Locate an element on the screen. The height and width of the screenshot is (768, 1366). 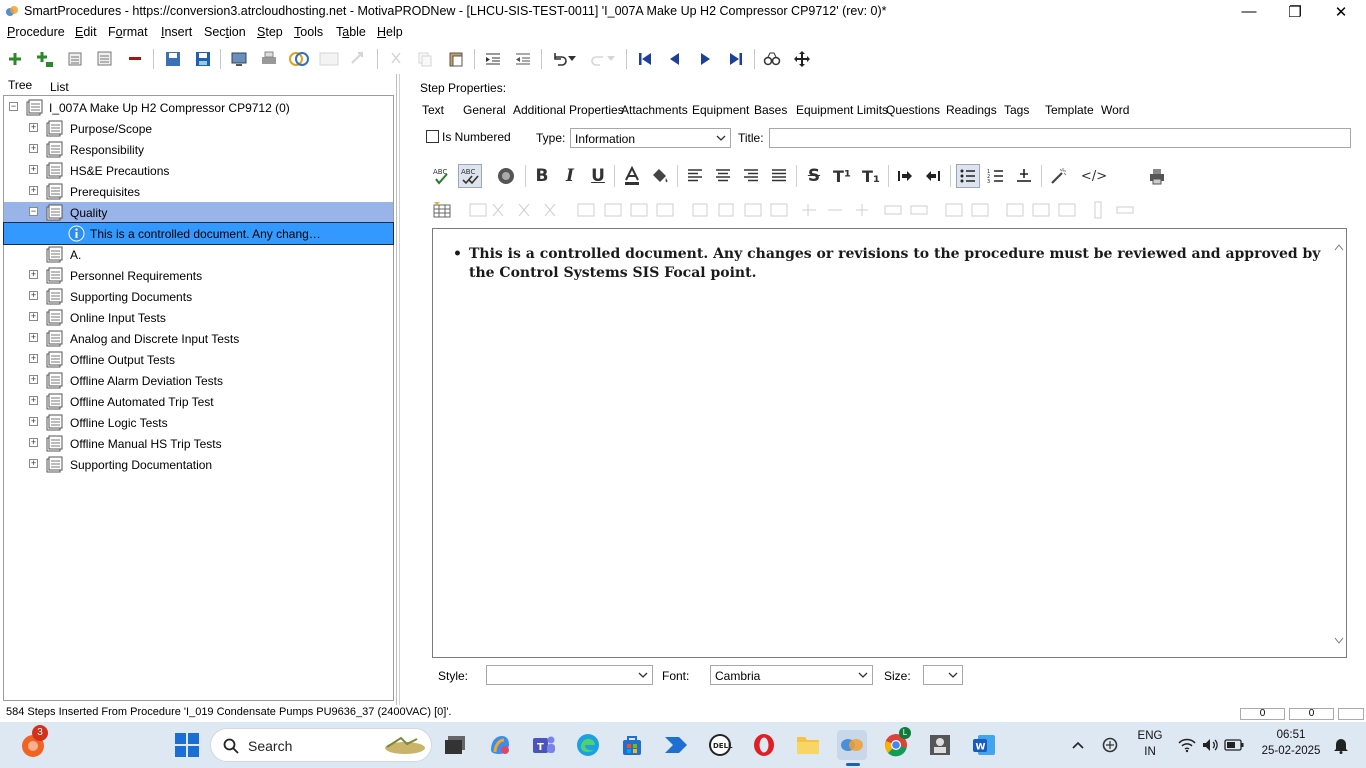
style-select is located at coordinates (569, 675).